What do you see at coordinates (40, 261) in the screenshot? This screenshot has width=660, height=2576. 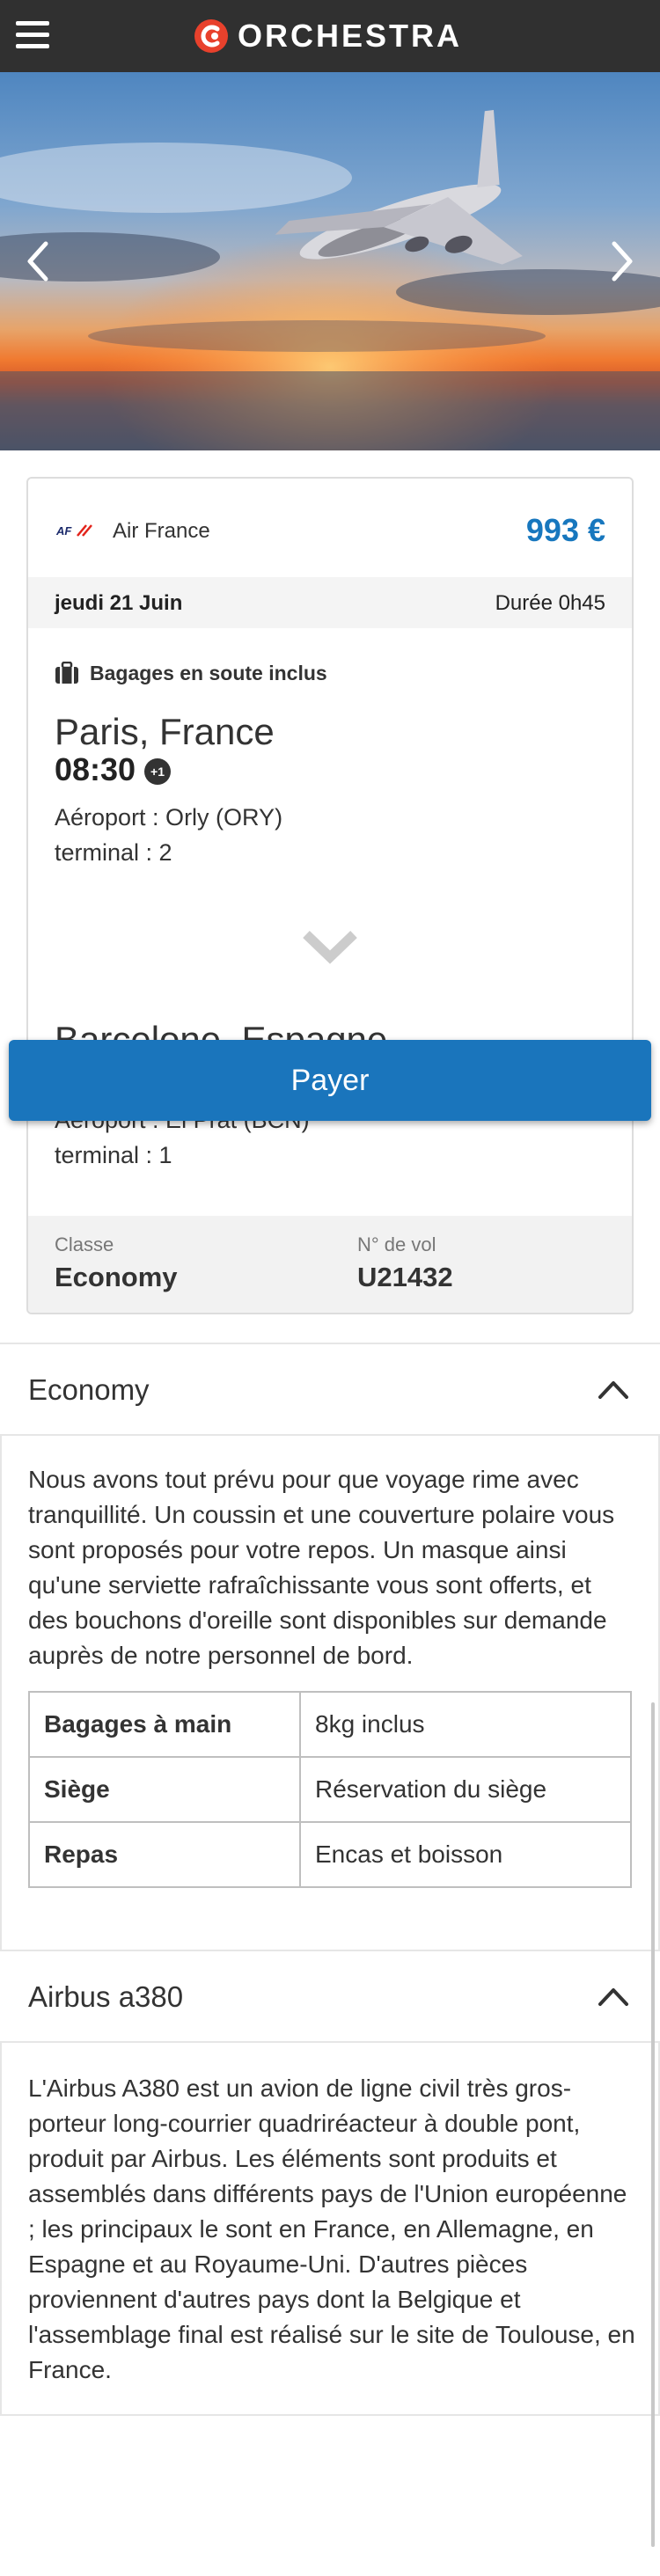 I see `chevron-left-icon` at bounding box center [40, 261].